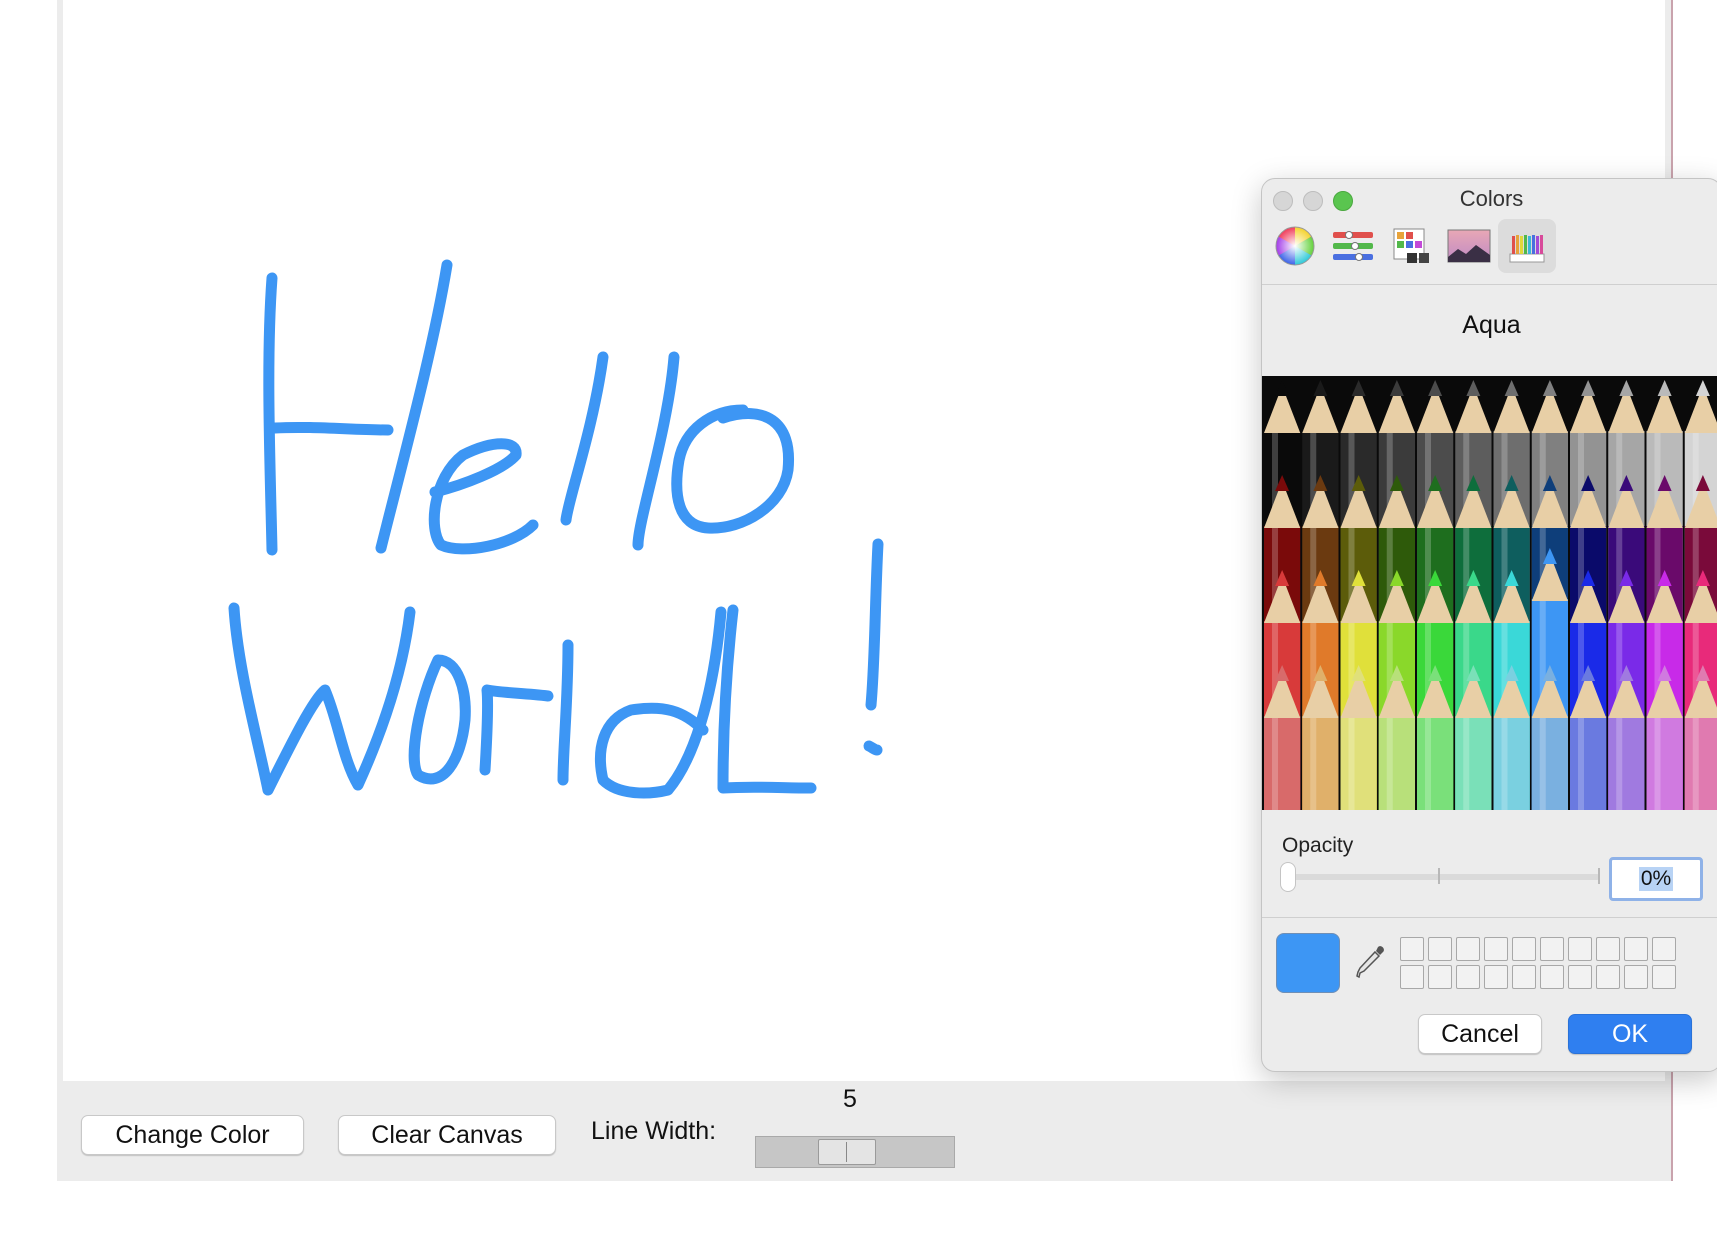 This screenshot has height=1259, width=1717. I want to click on color-wheel-icon, so click(1295, 246).